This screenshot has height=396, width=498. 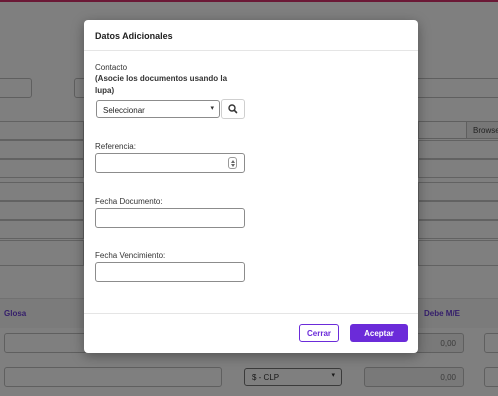 I want to click on footer-divider, so click(x=251, y=313).